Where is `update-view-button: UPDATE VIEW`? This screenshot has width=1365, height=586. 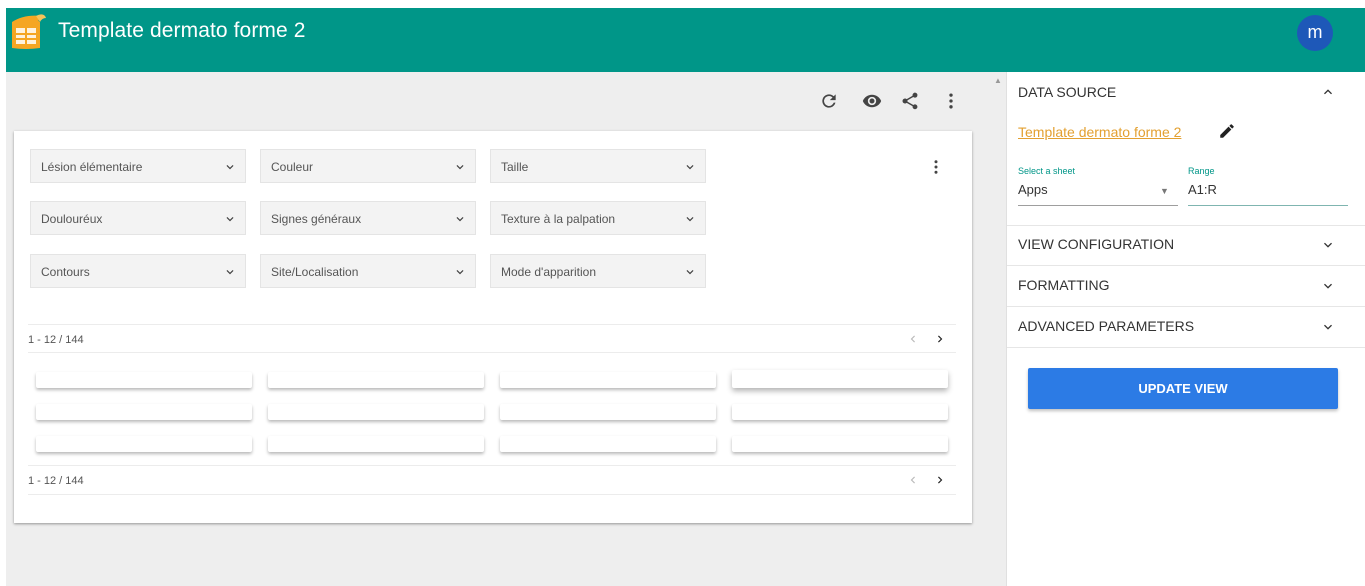 update-view-button: UPDATE VIEW is located at coordinates (1183, 388).